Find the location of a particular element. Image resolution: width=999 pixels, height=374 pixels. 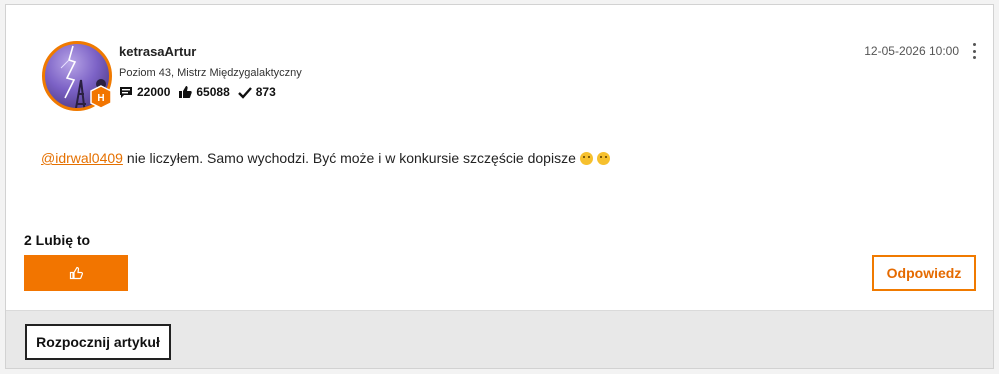

comment-icon is located at coordinates (126, 92).